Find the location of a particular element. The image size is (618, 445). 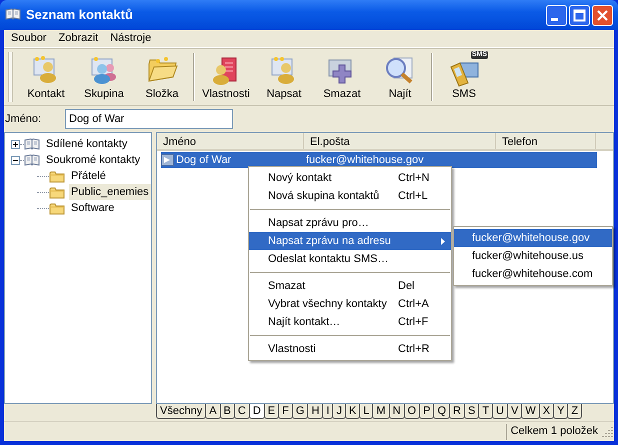

column-header: El.pošta is located at coordinates (400, 141).